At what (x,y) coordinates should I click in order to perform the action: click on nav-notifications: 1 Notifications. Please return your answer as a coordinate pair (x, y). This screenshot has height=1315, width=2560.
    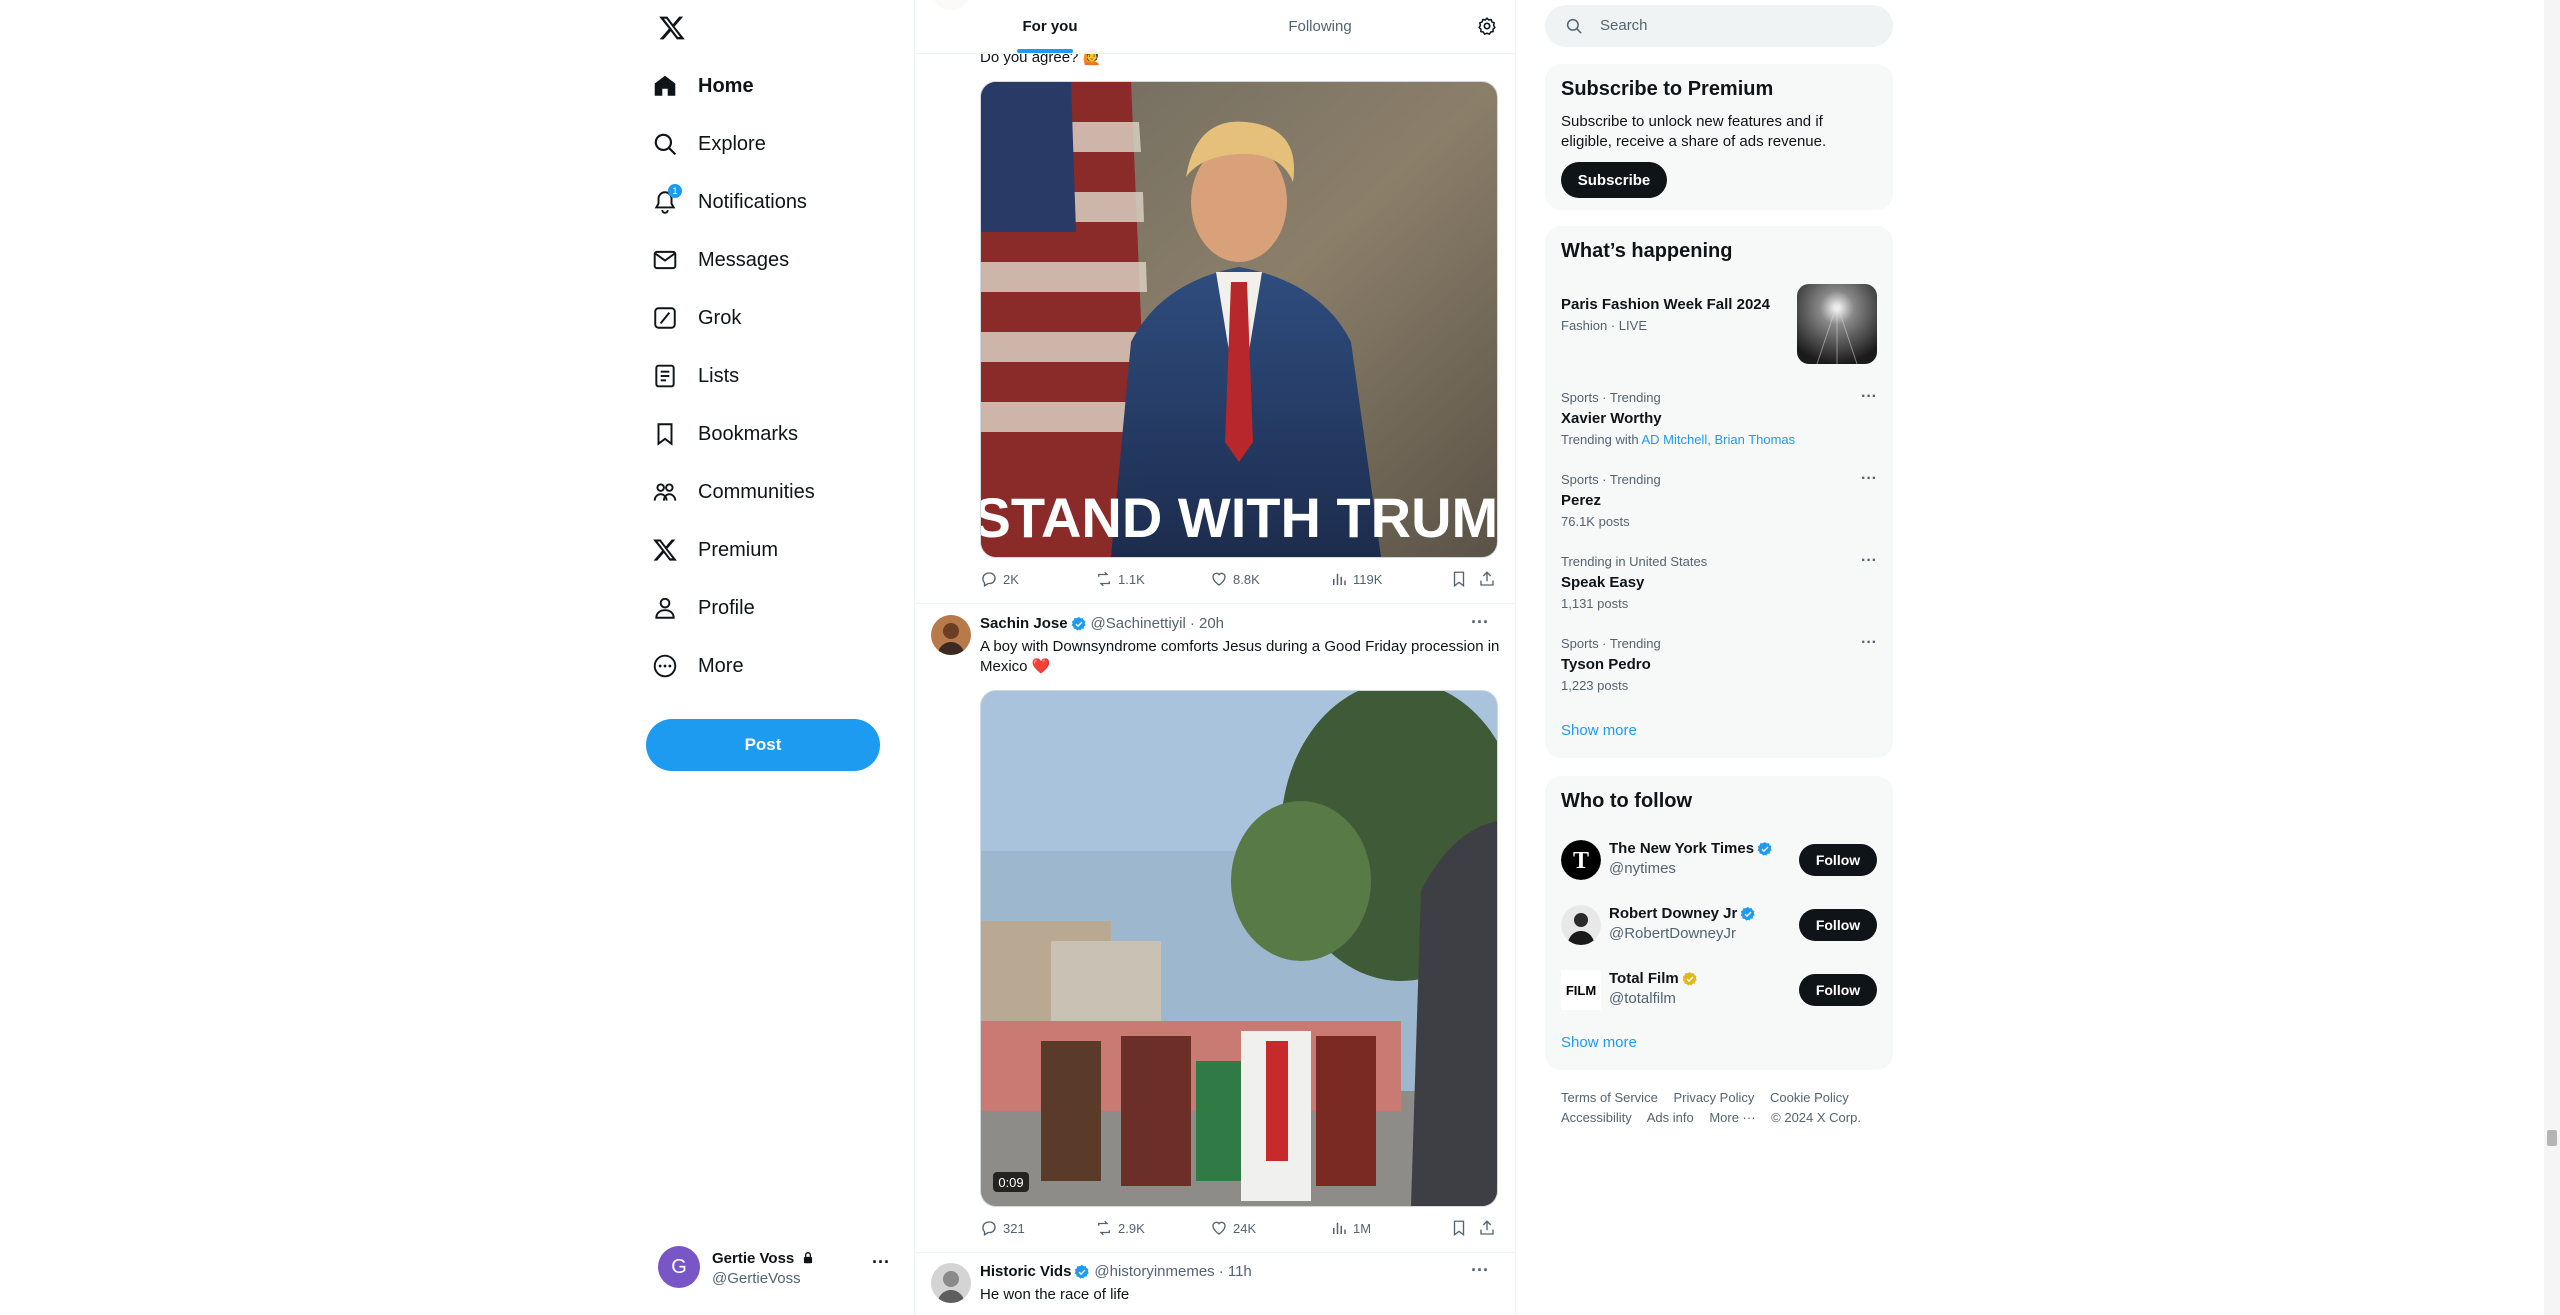
    Looking at the image, I should click on (729, 202).